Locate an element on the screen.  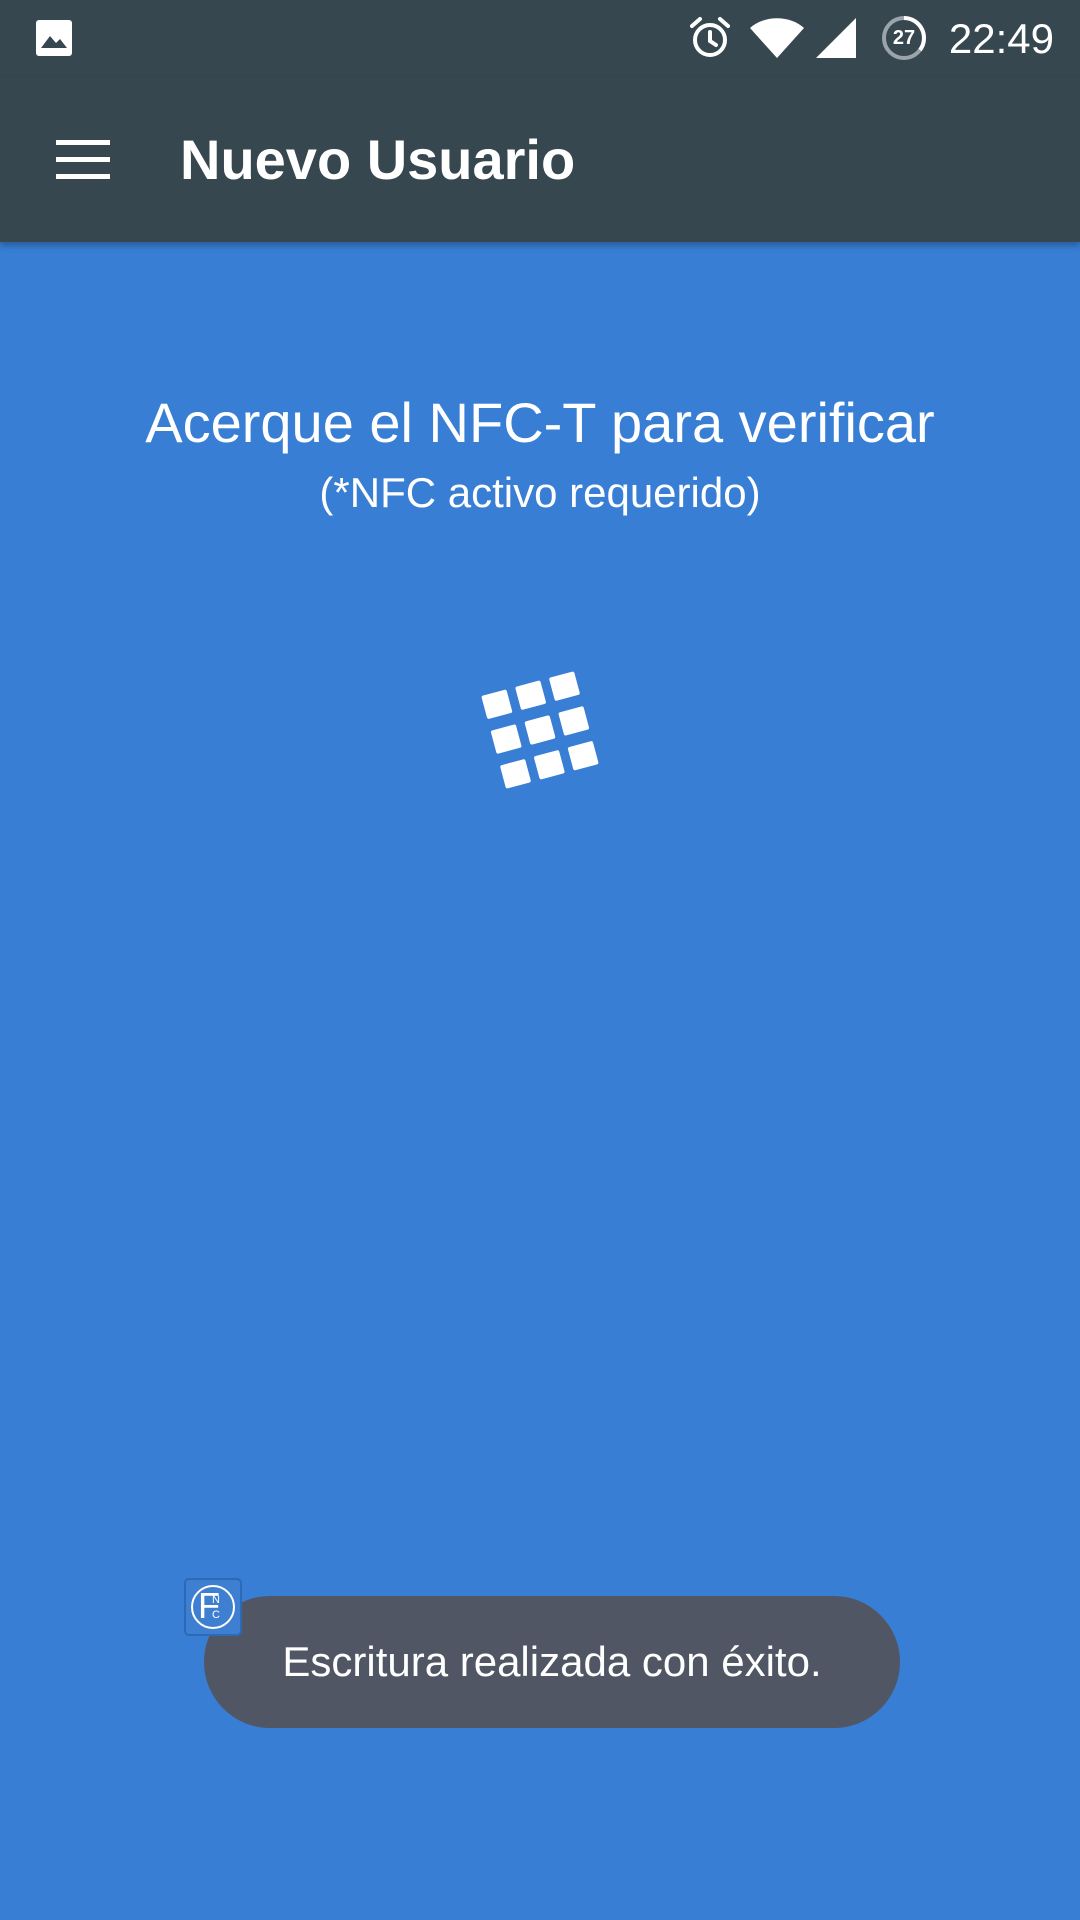
page-title: Nuevo Usuario is located at coordinates (378, 159).